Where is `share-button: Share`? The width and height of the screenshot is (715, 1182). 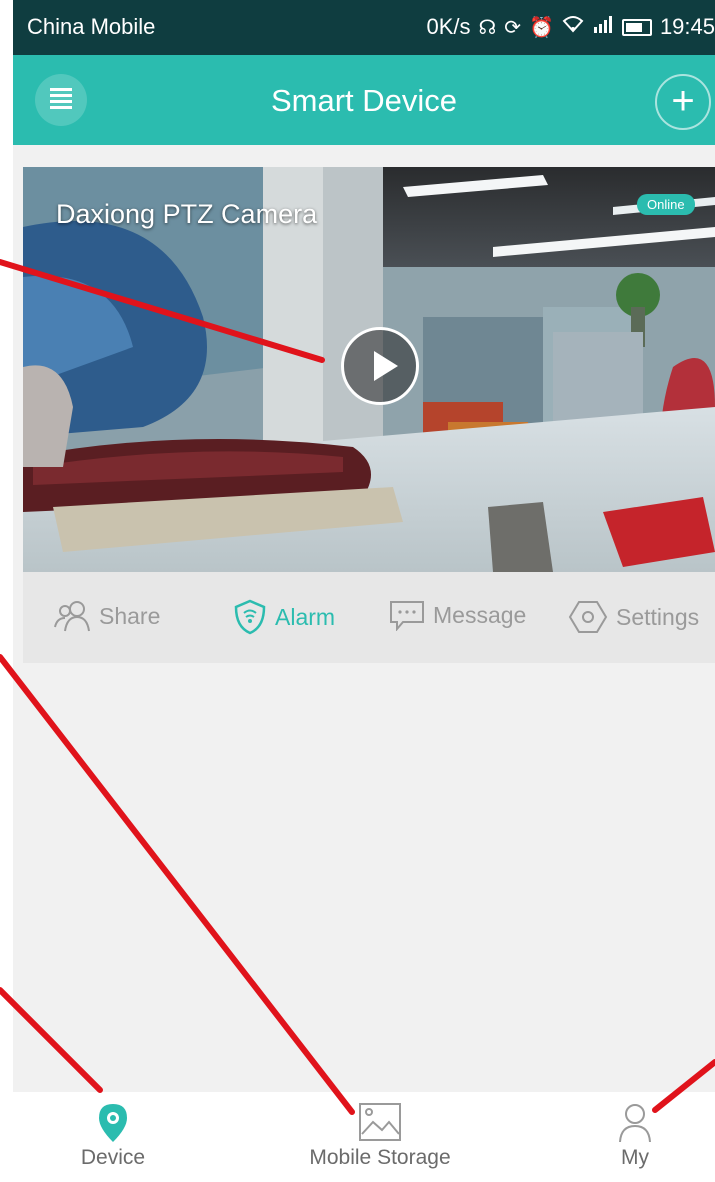
share-button: Share is located at coordinates (106, 616).